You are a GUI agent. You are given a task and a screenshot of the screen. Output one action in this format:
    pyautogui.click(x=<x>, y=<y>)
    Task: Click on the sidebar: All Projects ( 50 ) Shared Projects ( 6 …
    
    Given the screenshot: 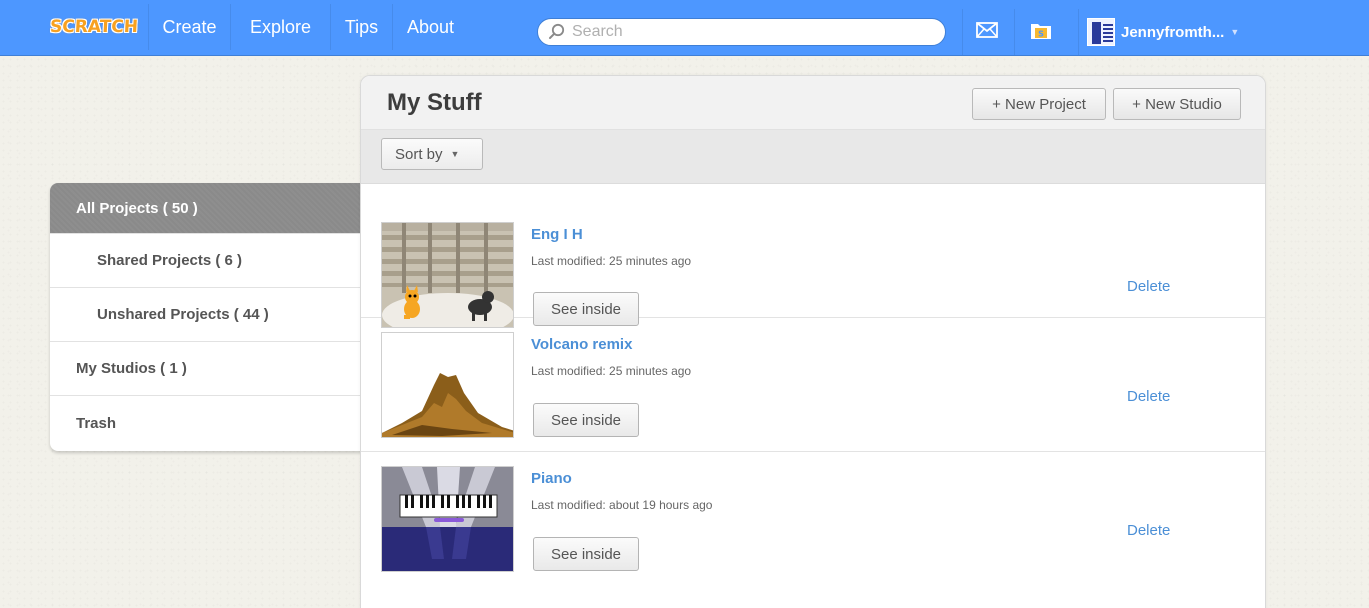 What is the action you would take?
    pyautogui.click(x=210, y=317)
    